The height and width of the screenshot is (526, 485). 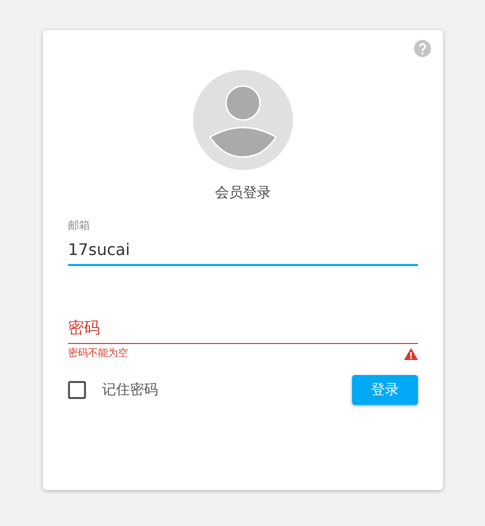 I want to click on input-field: 密码, so click(x=243, y=328).